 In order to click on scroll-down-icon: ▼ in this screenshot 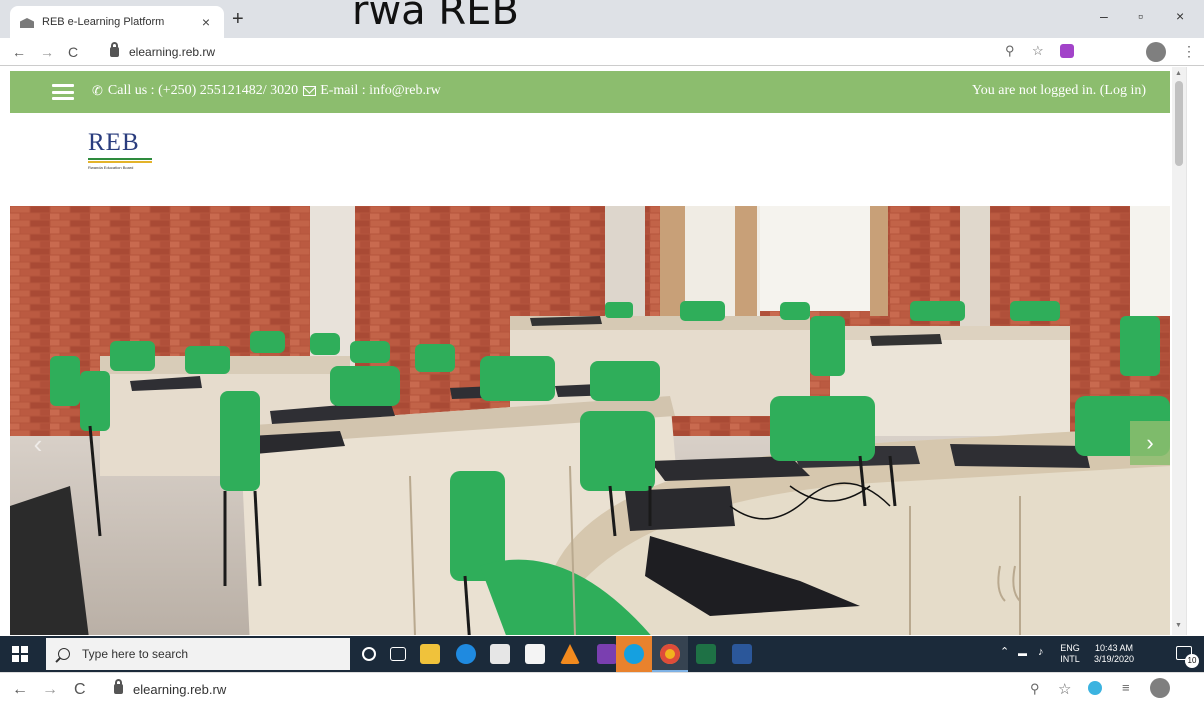, I will do `click(1178, 625)`.